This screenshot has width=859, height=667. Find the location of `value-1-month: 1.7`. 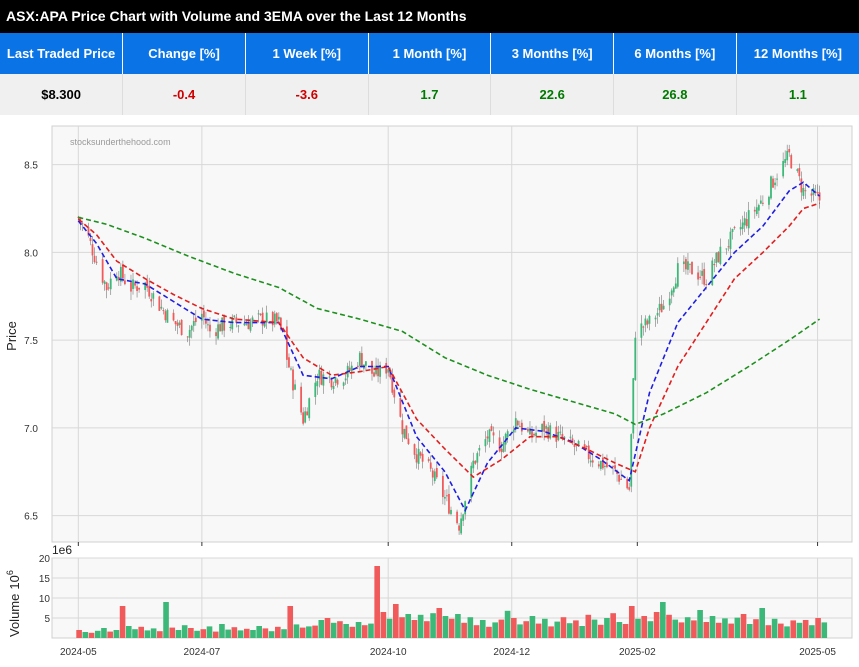

value-1-month: 1.7 is located at coordinates (430, 94).